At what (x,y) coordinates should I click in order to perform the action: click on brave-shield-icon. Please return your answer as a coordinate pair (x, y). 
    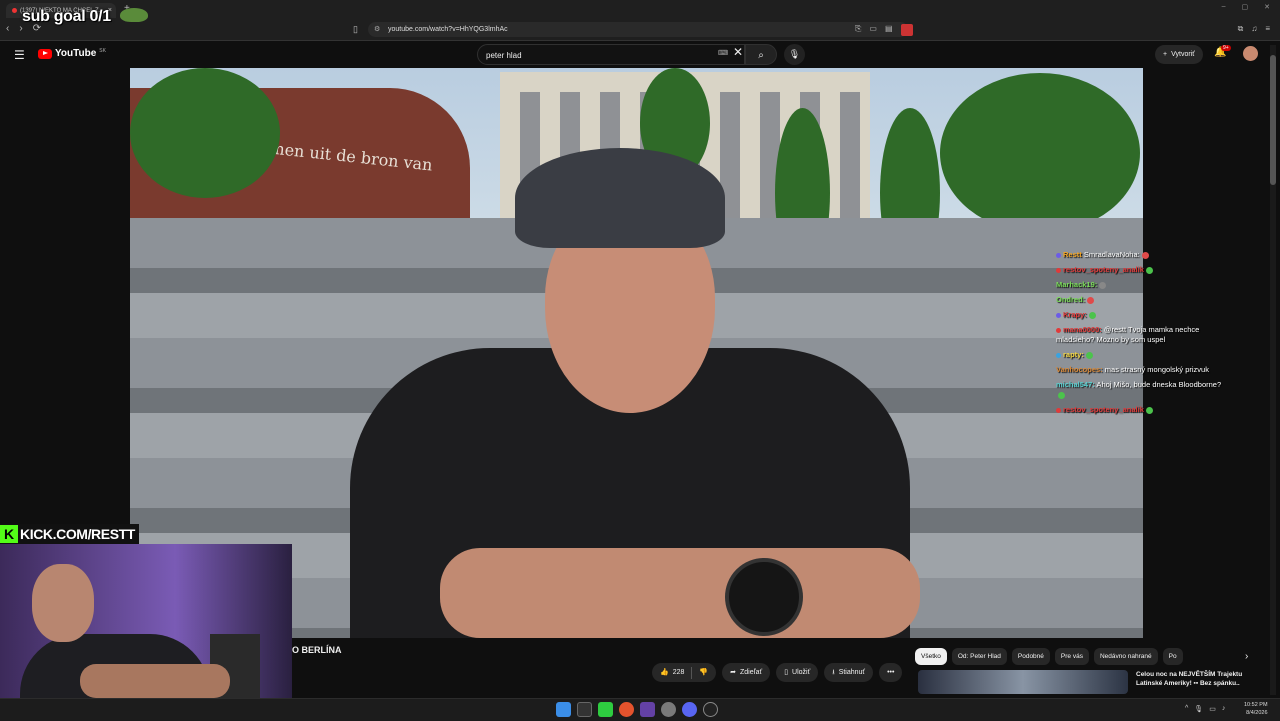
    Looking at the image, I should click on (906, 30).